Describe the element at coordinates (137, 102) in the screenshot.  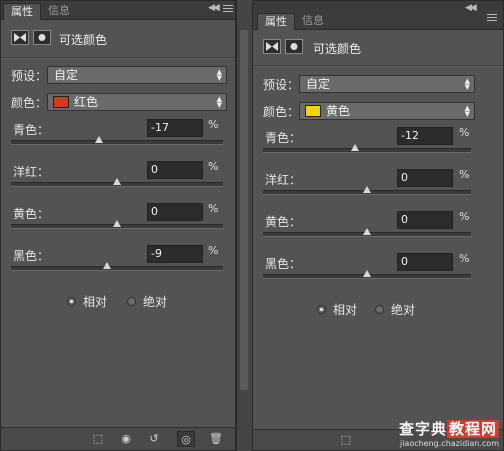
I see `colors-select: 红色 ▲ ▼` at that location.